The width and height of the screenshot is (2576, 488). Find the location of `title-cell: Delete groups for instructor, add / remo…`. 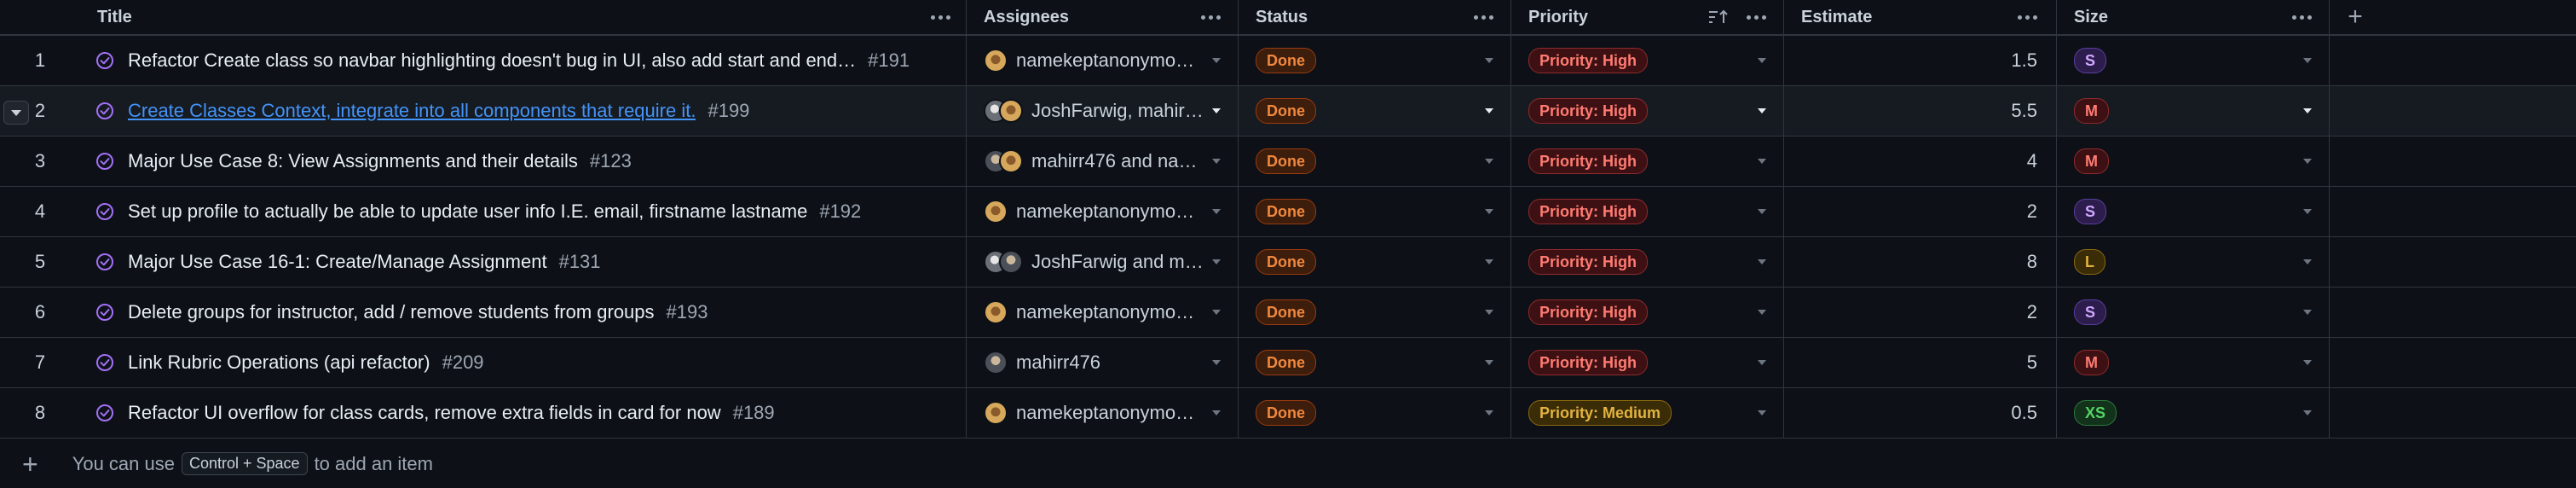

title-cell: Delete groups for instructor, add / remo… is located at coordinates (523, 312).